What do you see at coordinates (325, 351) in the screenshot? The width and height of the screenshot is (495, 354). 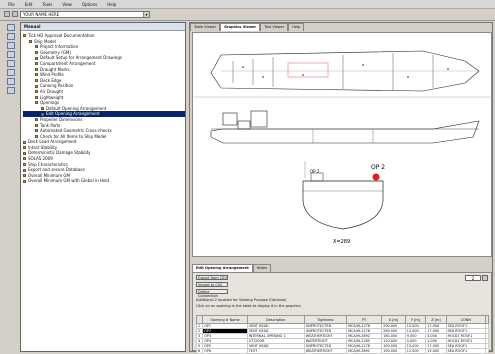 I see `table-cell: WEATHERTIGHT` at bounding box center [325, 351].